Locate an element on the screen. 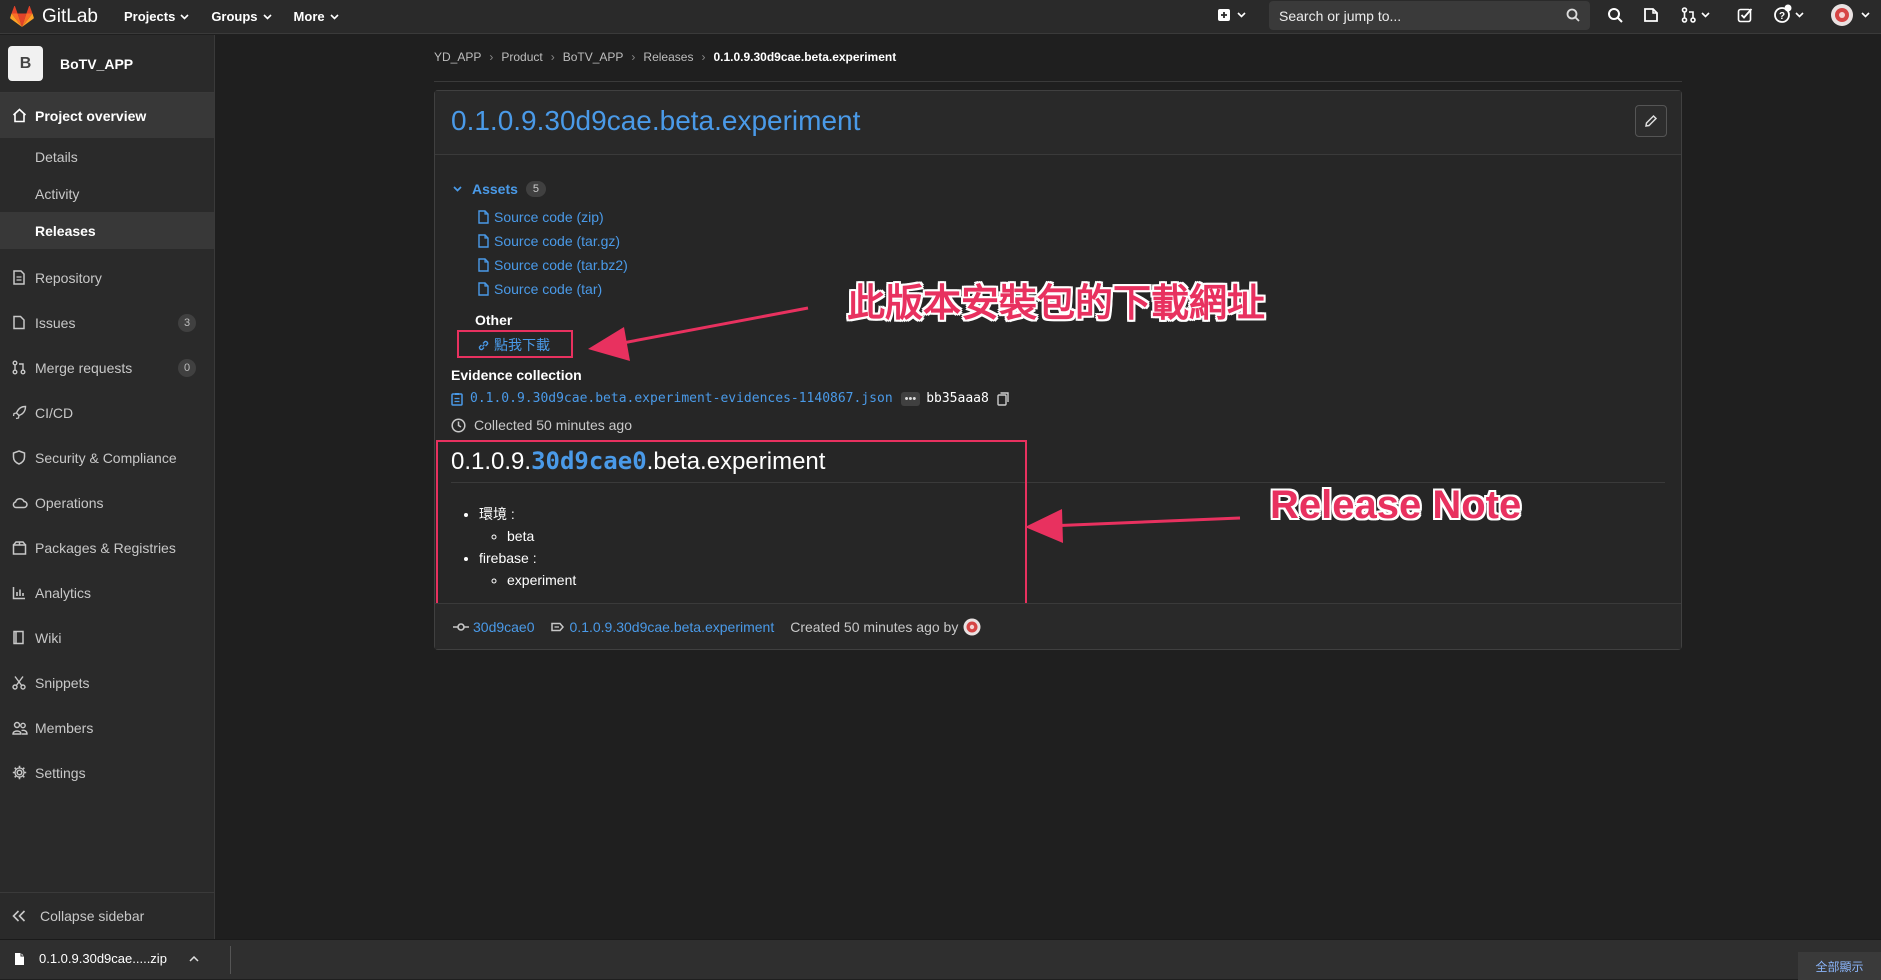  commit-icon is located at coordinates (461, 627).